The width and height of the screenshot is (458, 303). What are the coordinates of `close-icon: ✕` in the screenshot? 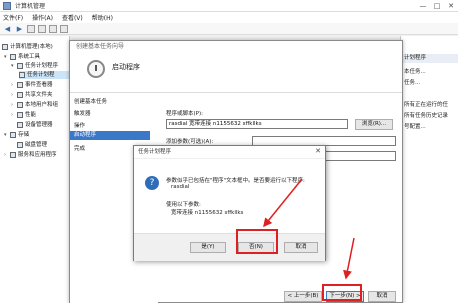 It's located at (318, 151).